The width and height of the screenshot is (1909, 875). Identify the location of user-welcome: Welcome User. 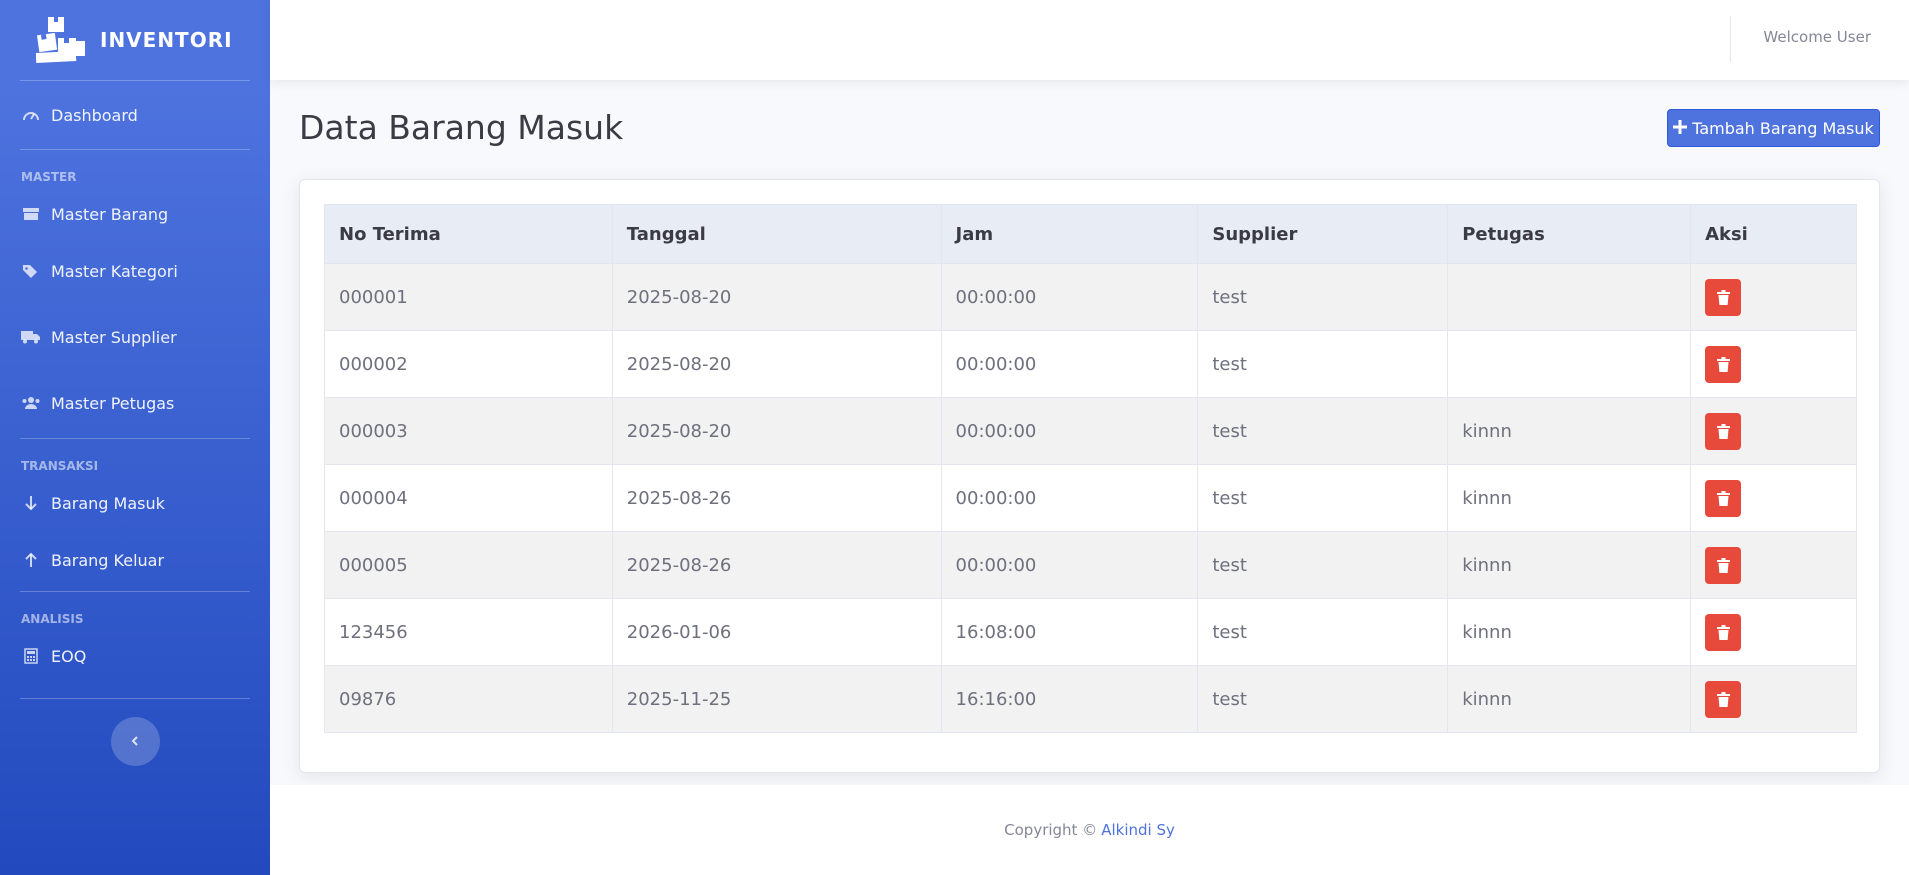
(1817, 37).